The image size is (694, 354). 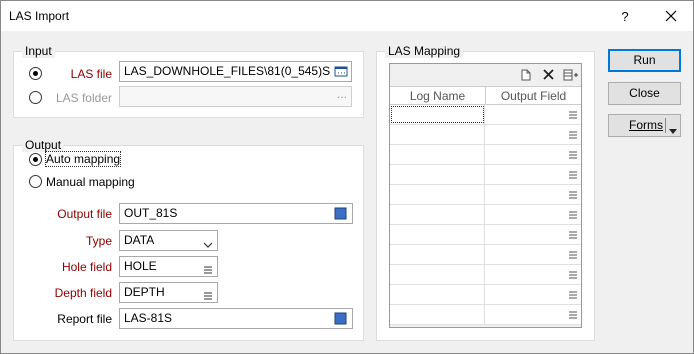 What do you see at coordinates (83, 98) in the screenshot?
I see `las-folder-label: LAS folder` at bounding box center [83, 98].